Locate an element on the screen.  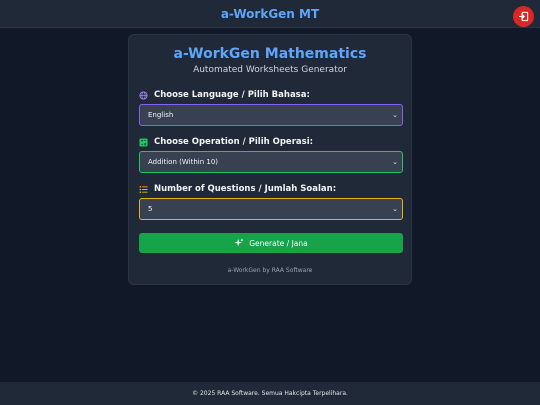
sparkles-icon is located at coordinates (239, 243).